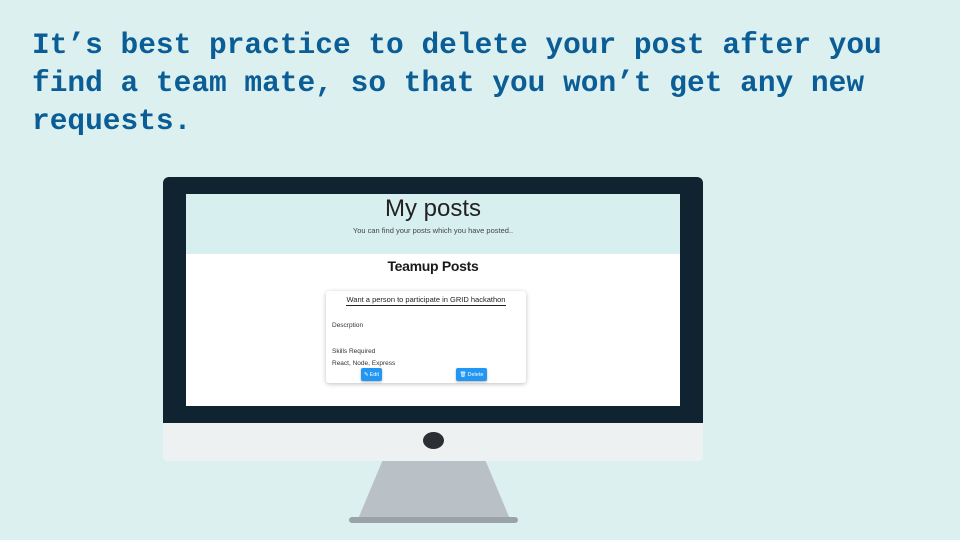  Describe the element at coordinates (433, 208) in the screenshot. I see `page-title: My posts` at that location.